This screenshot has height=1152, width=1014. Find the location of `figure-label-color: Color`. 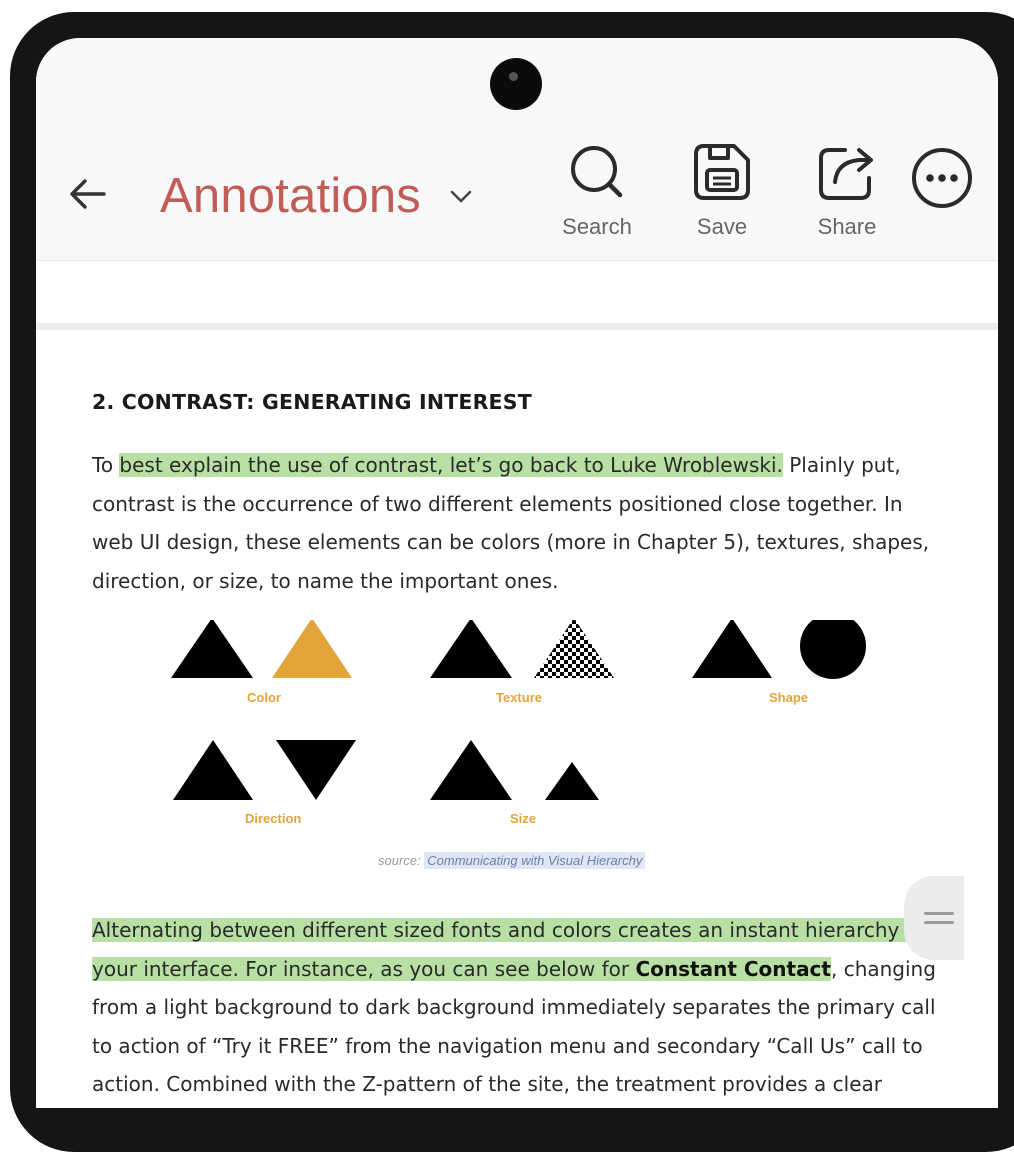

figure-label-color: Color is located at coordinates (264, 697).